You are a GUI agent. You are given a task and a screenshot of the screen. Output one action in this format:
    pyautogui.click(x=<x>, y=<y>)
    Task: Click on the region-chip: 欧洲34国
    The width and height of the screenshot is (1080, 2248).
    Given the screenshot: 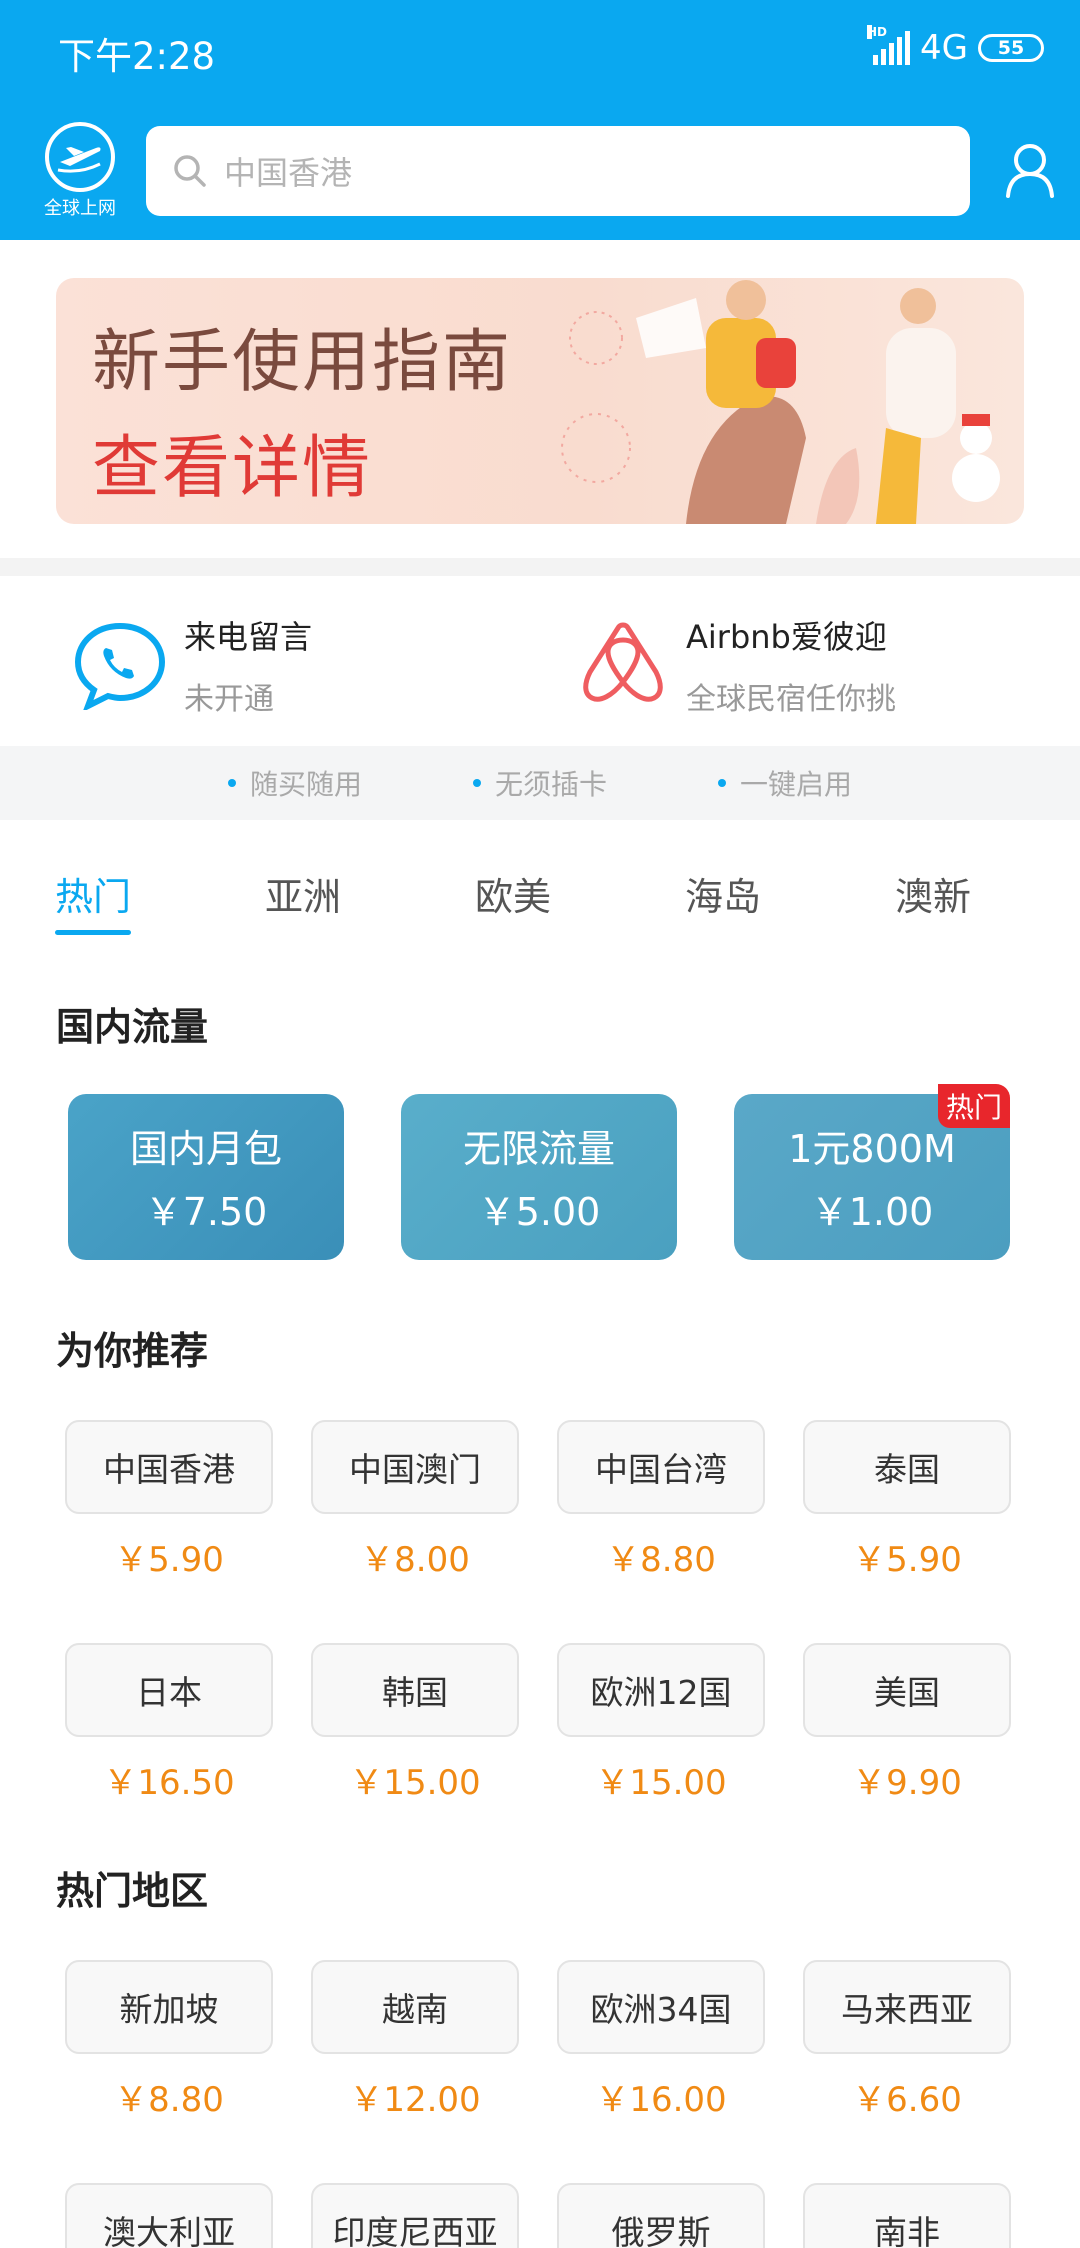 What is the action you would take?
    pyautogui.click(x=661, y=2007)
    